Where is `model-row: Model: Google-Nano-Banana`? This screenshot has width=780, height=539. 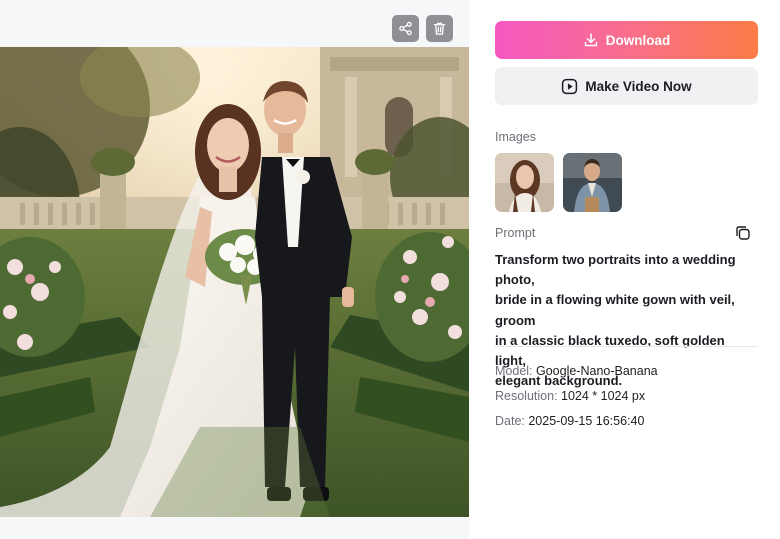 model-row: Model: Google-Nano-Banana is located at coordinates (576, 371).